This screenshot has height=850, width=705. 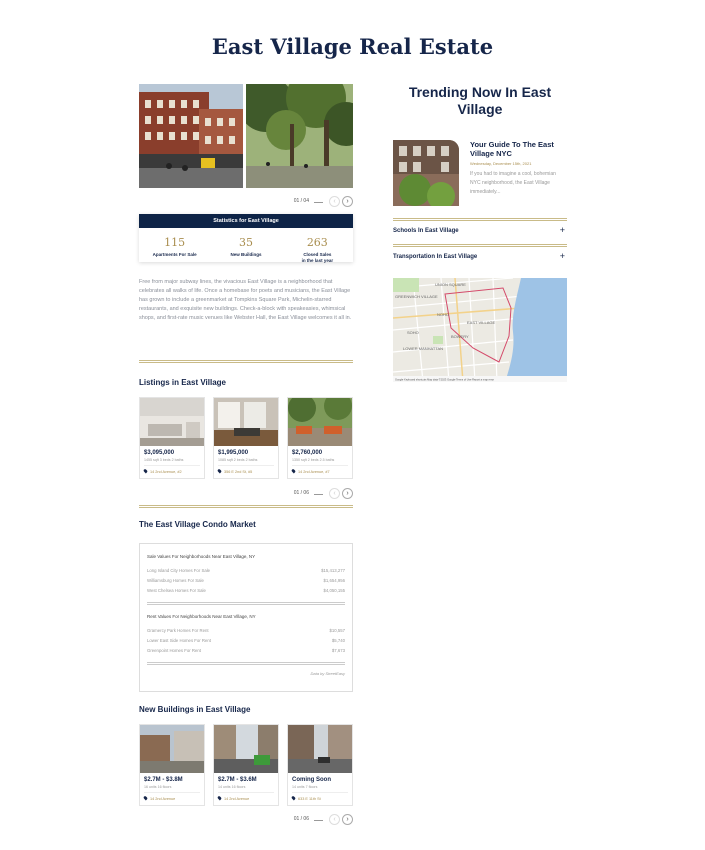 I want to click on new-buildings-title: New Buildings in East Village, so click(x=195, y=709).